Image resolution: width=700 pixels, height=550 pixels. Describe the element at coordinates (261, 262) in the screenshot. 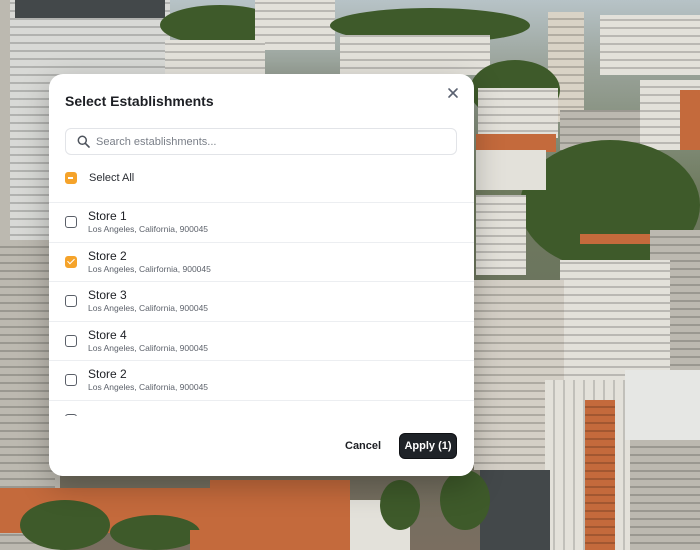

I see `list-item: Store 2 Los Angeles, Calirfornia, 900045` at that location.